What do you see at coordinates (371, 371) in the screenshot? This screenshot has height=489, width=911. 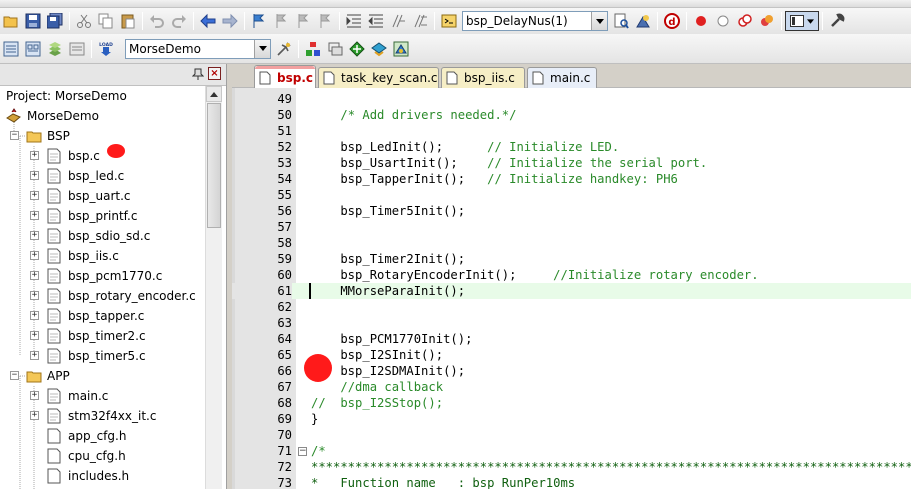 I see `code-line: 66 bsp_I2SDMAInit();` at bounding box center [371, 371].